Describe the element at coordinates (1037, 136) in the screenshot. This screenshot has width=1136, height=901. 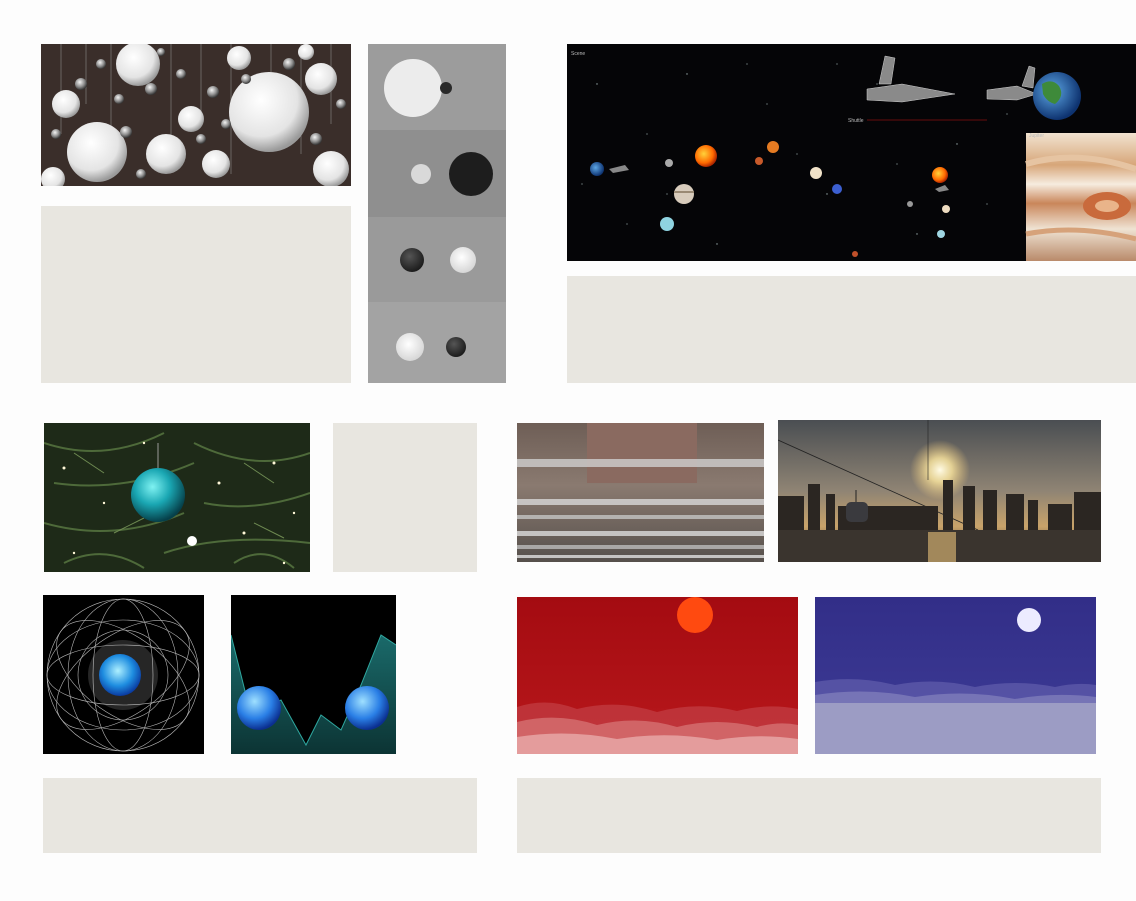
I see `jupiter-label: Jupiter` at that location.